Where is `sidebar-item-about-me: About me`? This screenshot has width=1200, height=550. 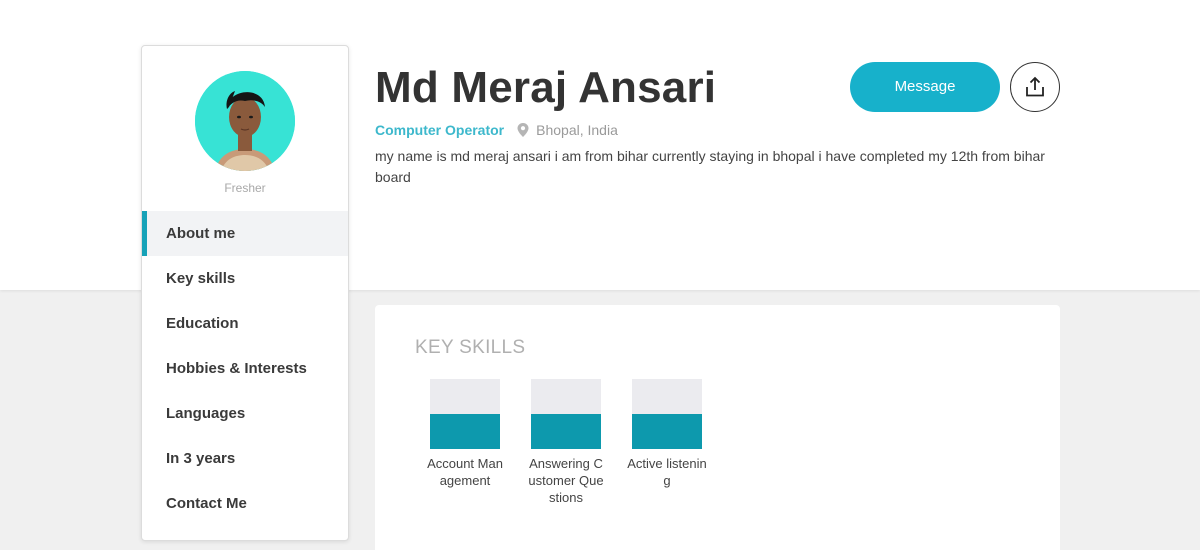
sidebar-item-about-me: About me is located at coordinates (245, 233).